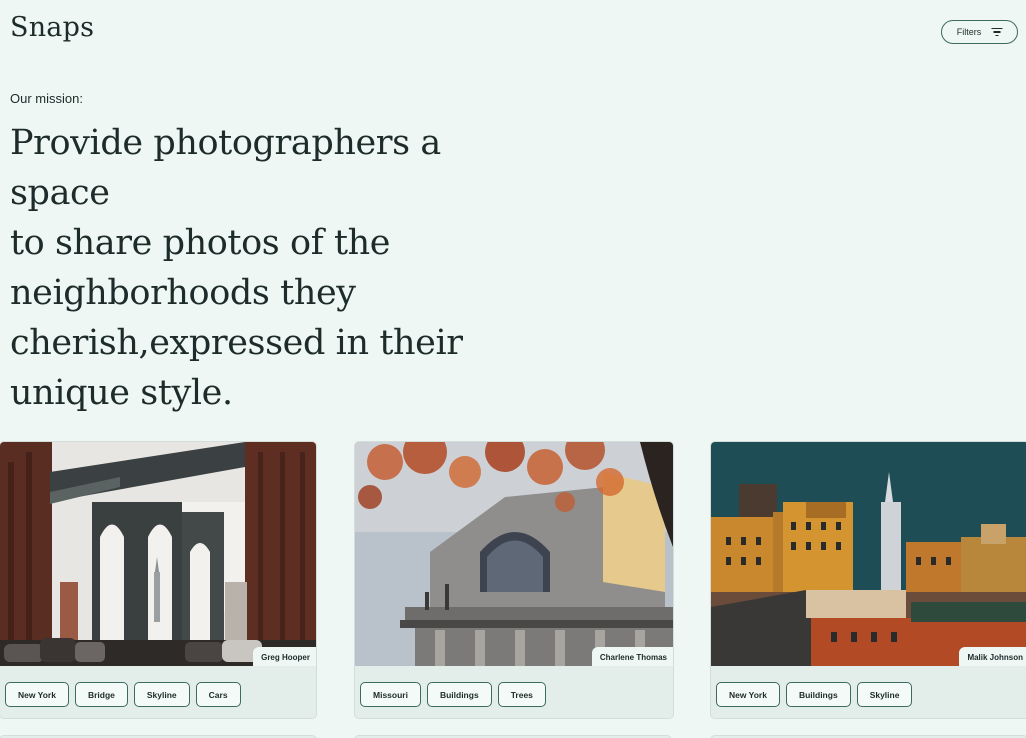 This screenshot has width=1026, height=738. I want to click on brand-logo: Snaps, so click(52, 27).